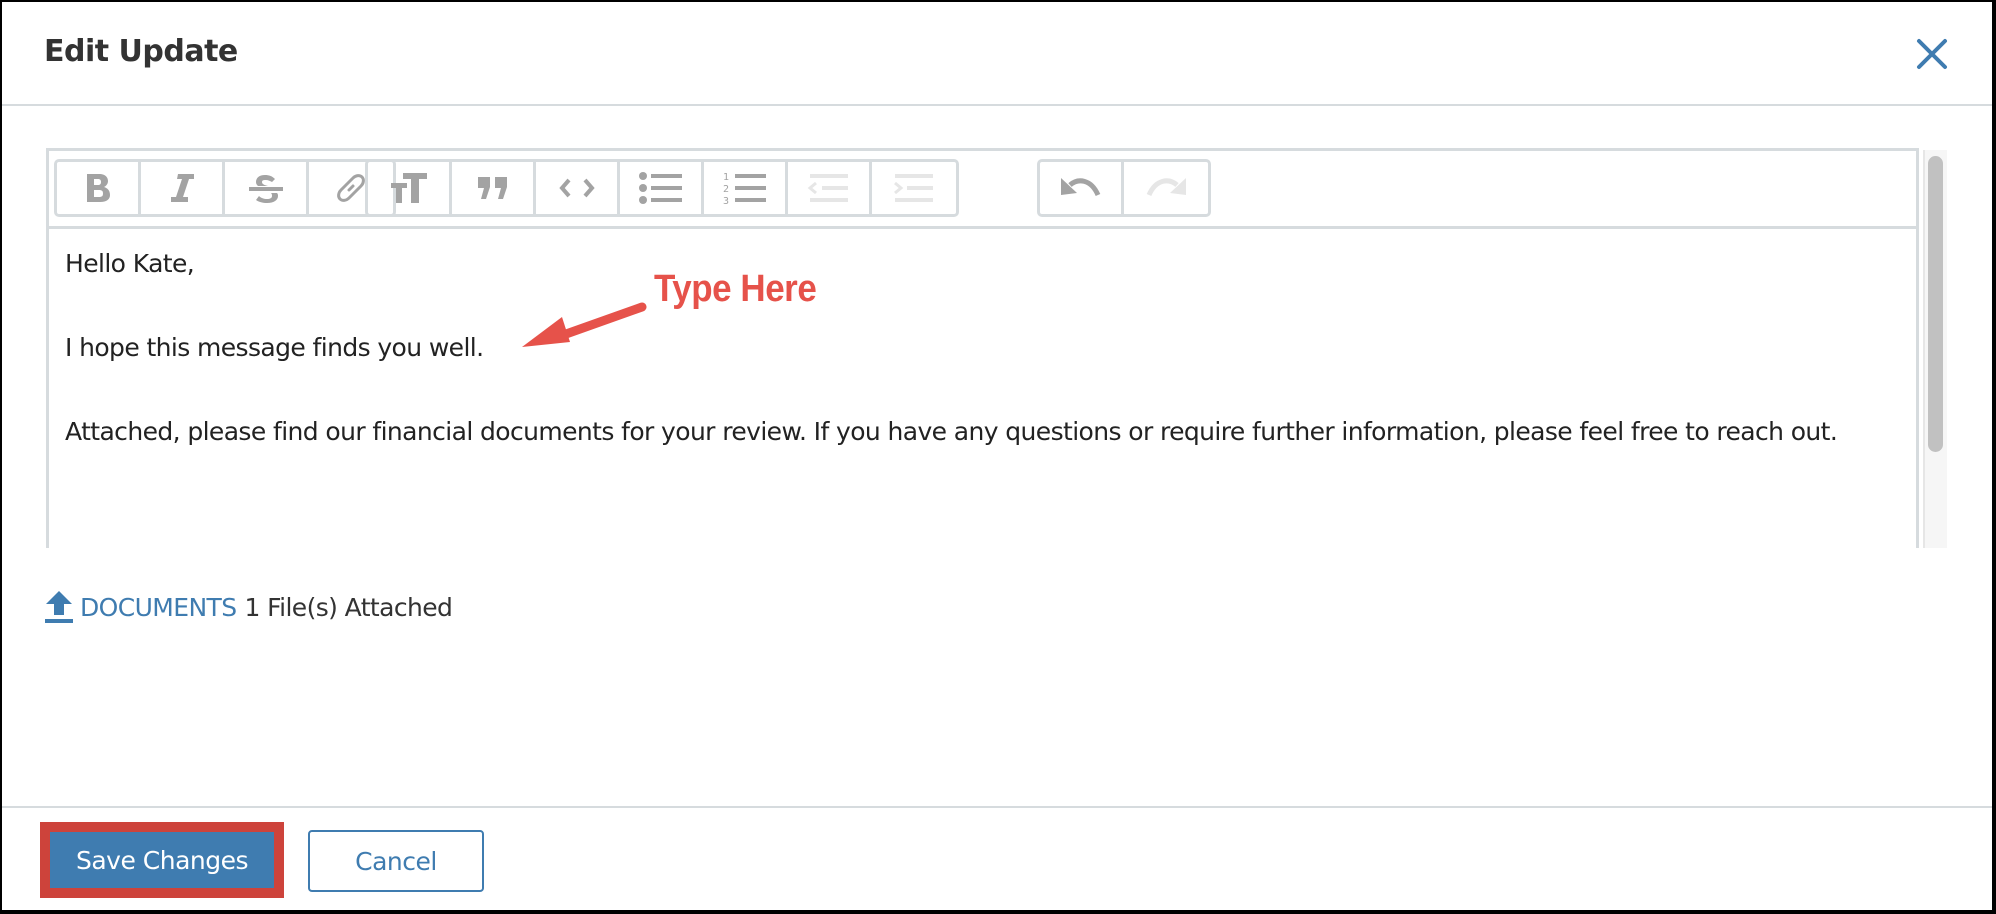 The width and height of the screenshot is (1996, 914). I want to click on bold-icon, so click(98, 188).